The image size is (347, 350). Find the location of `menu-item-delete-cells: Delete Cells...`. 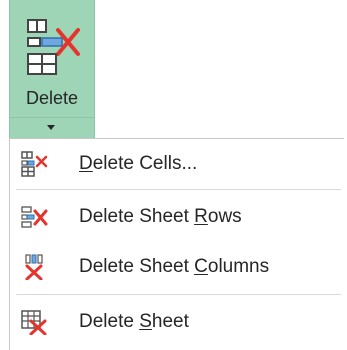

menu-item-delete-cells: Delete Cells... is located at coordinates (177, 164).